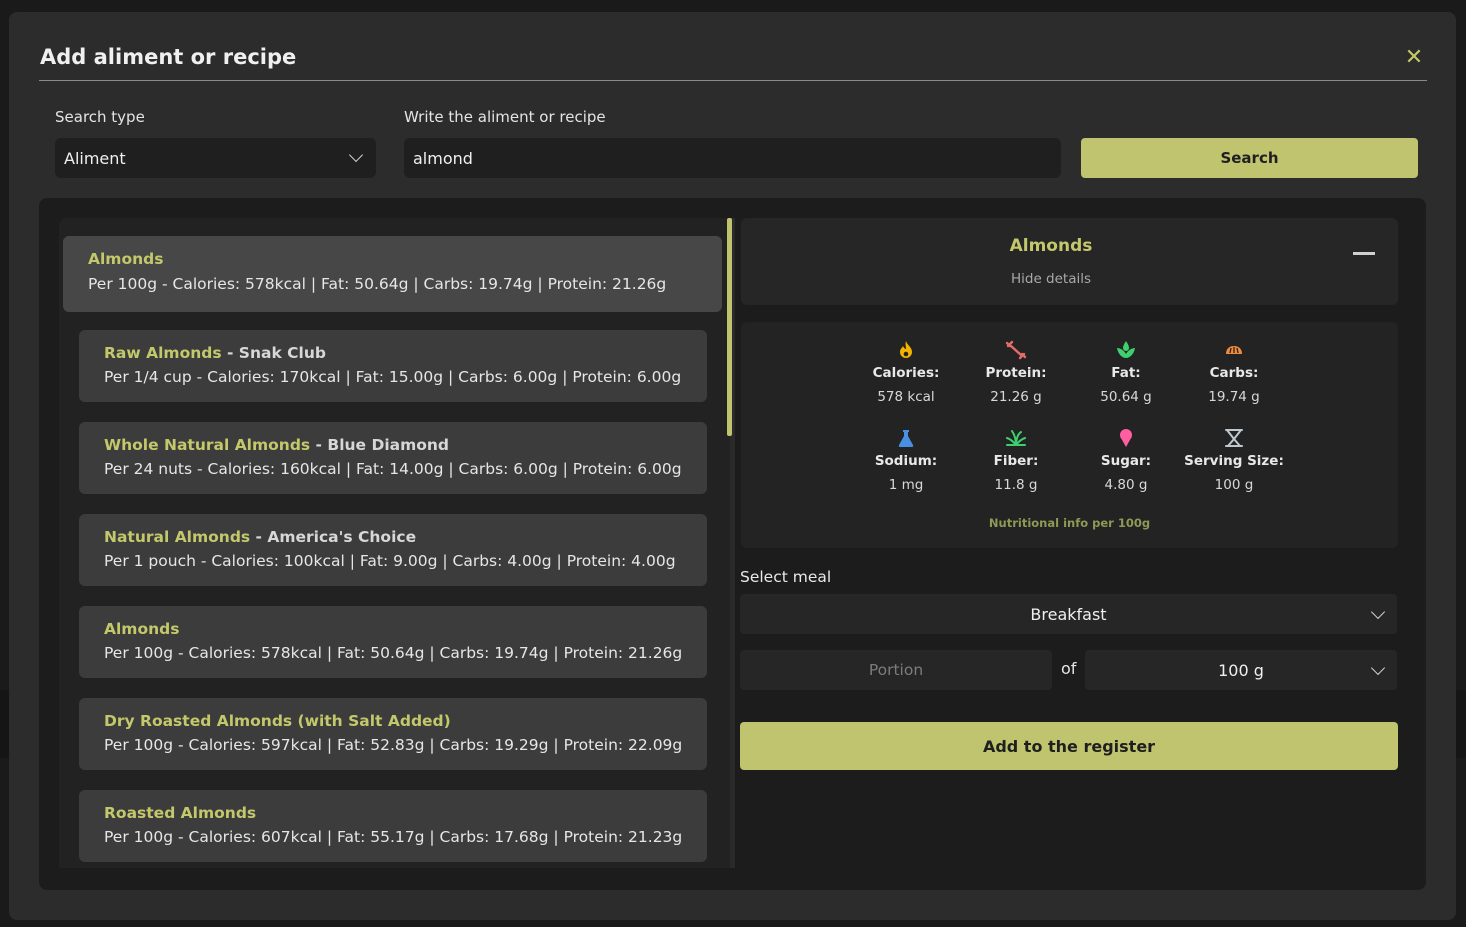 The height and width of the screenshot is (927, 1466). Describe the element at coordinates (100, 117) in the screenshot. I see `search-type-label: Search type` at that location.